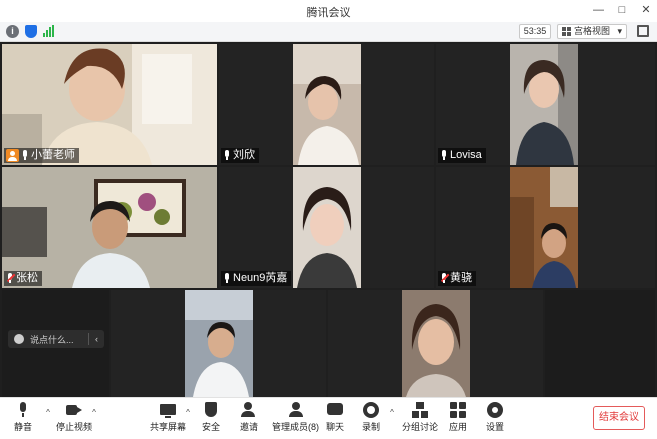 This screenshot has height=439, width=657. What do you see at coordinates (335, 427) in the screenshot?
I see `chat-label: 聊天` at bounding box center [335, 427].